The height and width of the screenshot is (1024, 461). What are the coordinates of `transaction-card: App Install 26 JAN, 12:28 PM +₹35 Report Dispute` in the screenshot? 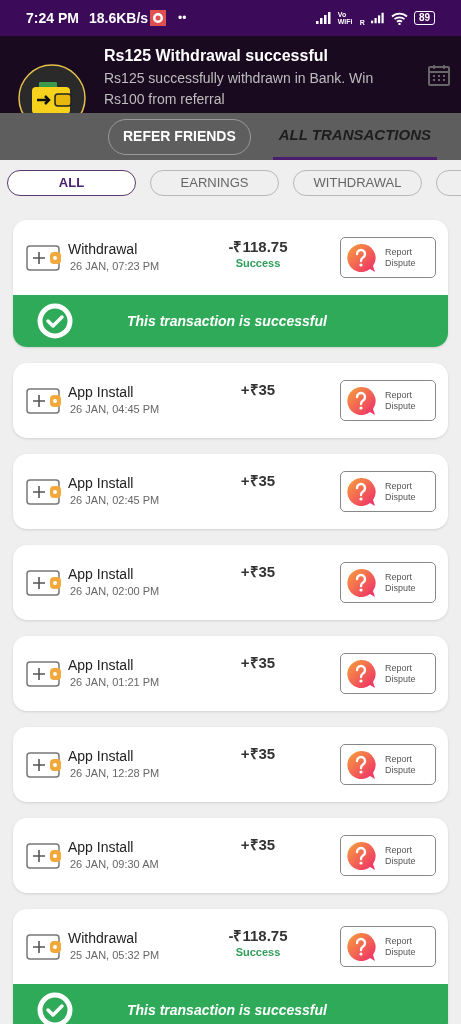 It's located at (230, 764).